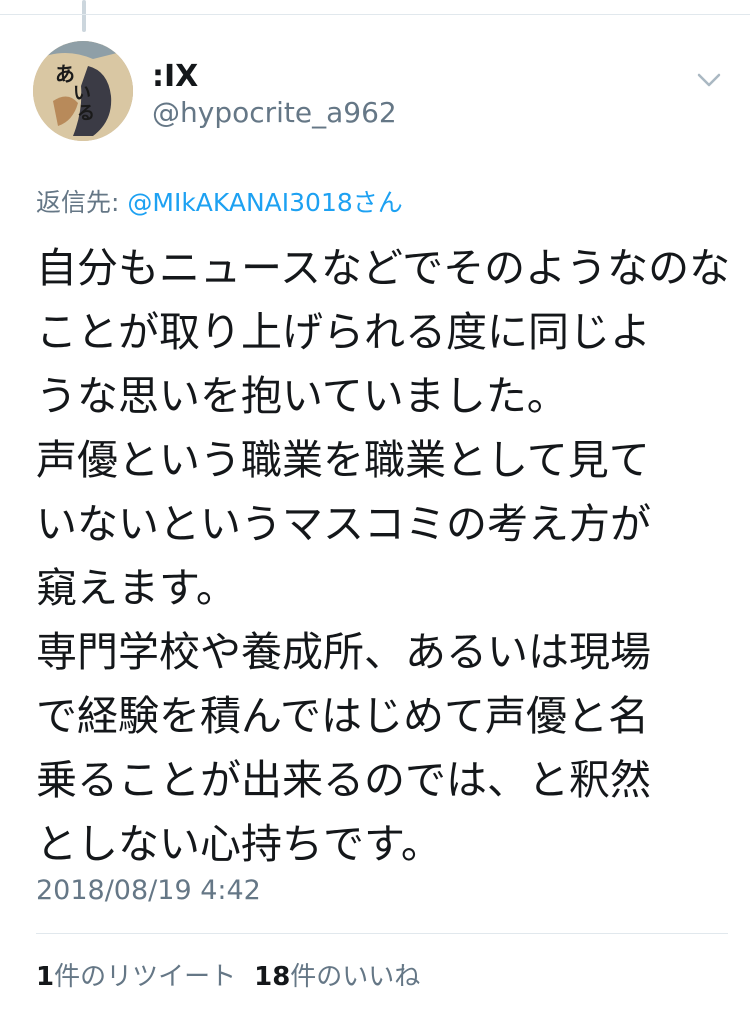  I want to click on retweet-count: 1, so click(45, 977).